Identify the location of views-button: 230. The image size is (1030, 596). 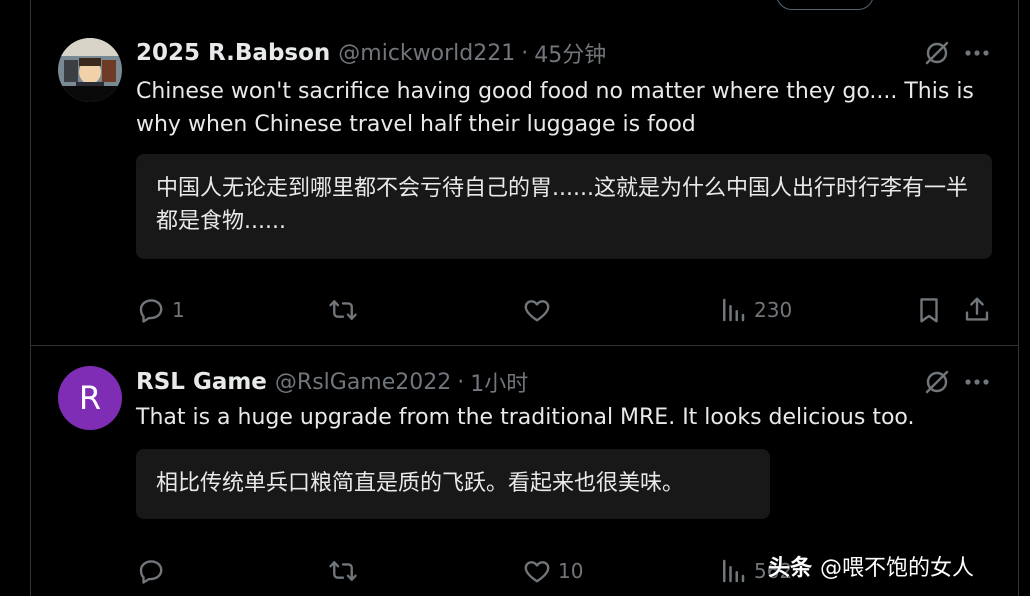
(755, 310).